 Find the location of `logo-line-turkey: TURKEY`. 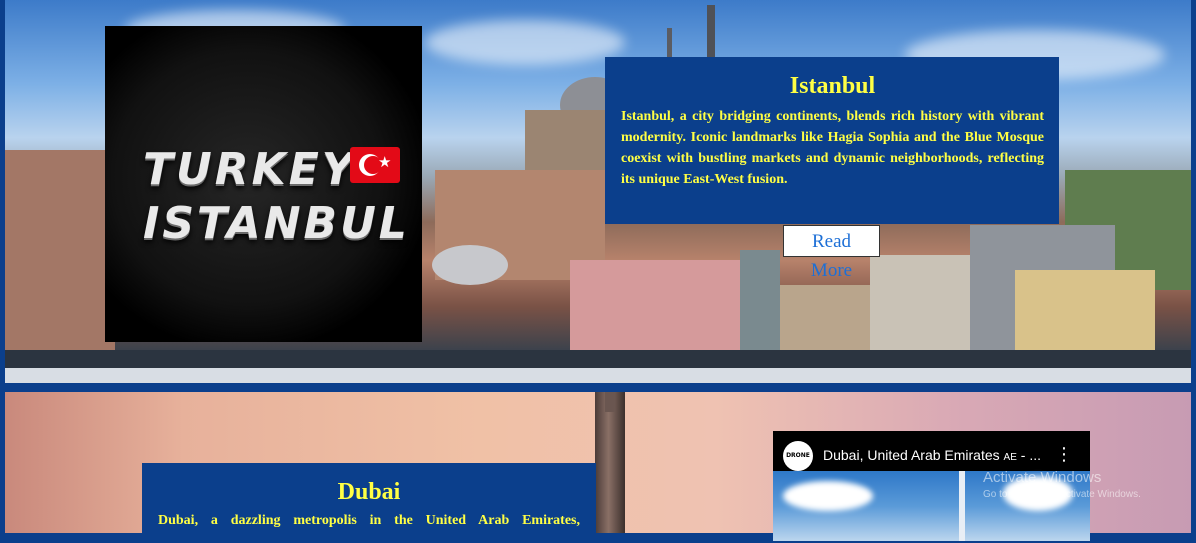

logo-line-turkey: TURKEY is located at coordinates (250, 169).